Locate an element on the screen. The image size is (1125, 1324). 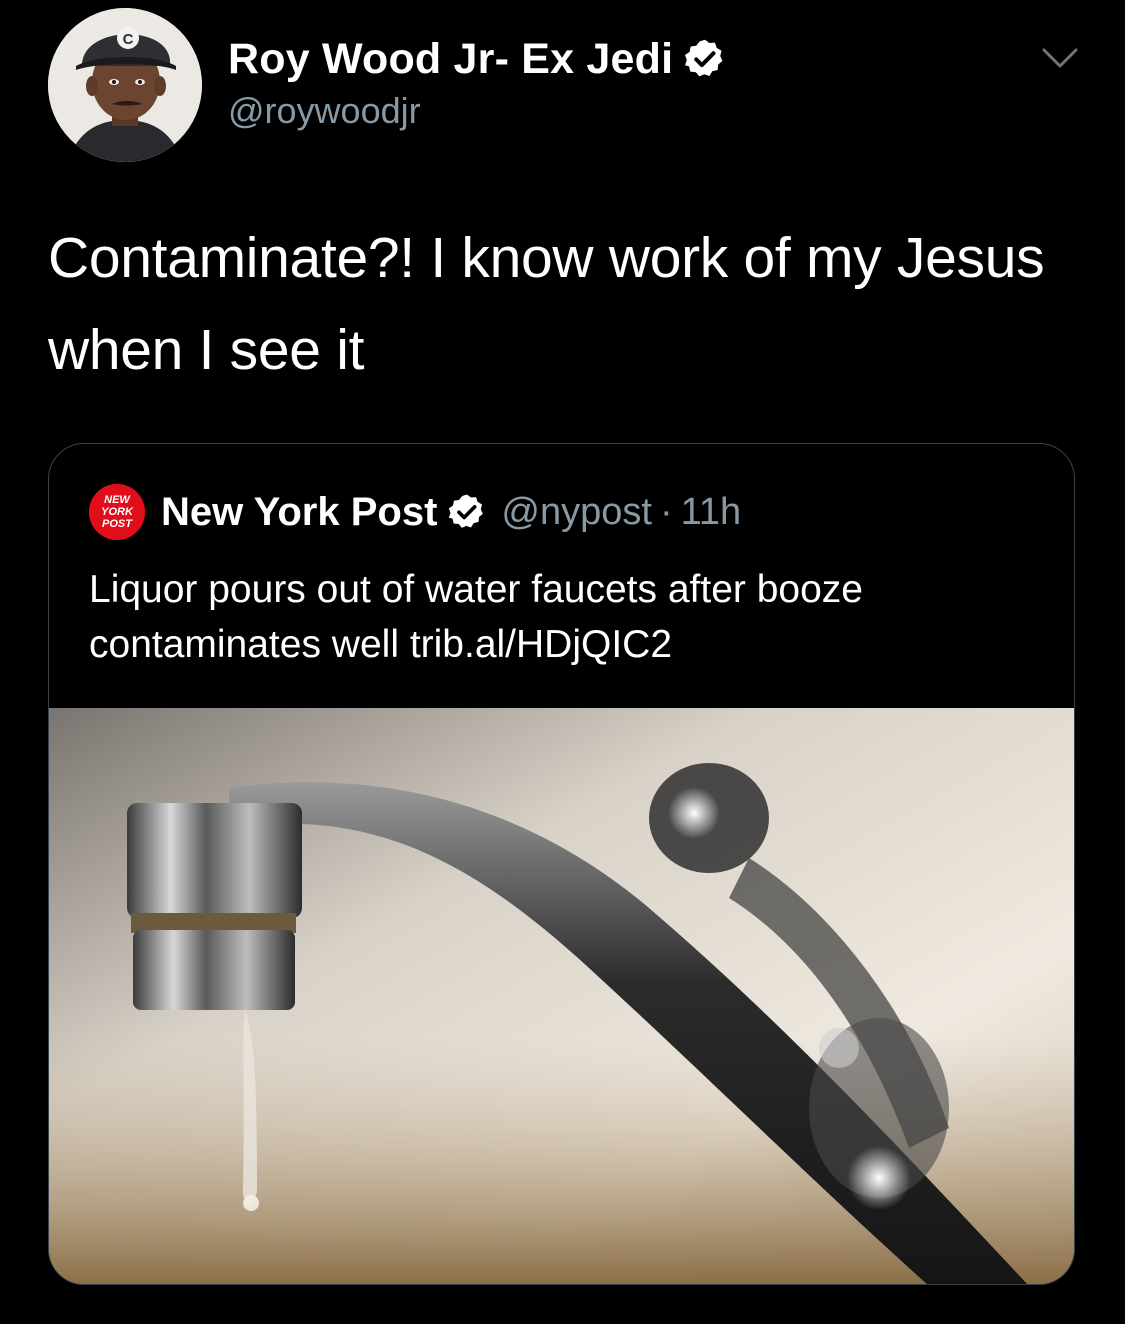
quoted-display-name: New York Post is located at coordinates (299, 512).